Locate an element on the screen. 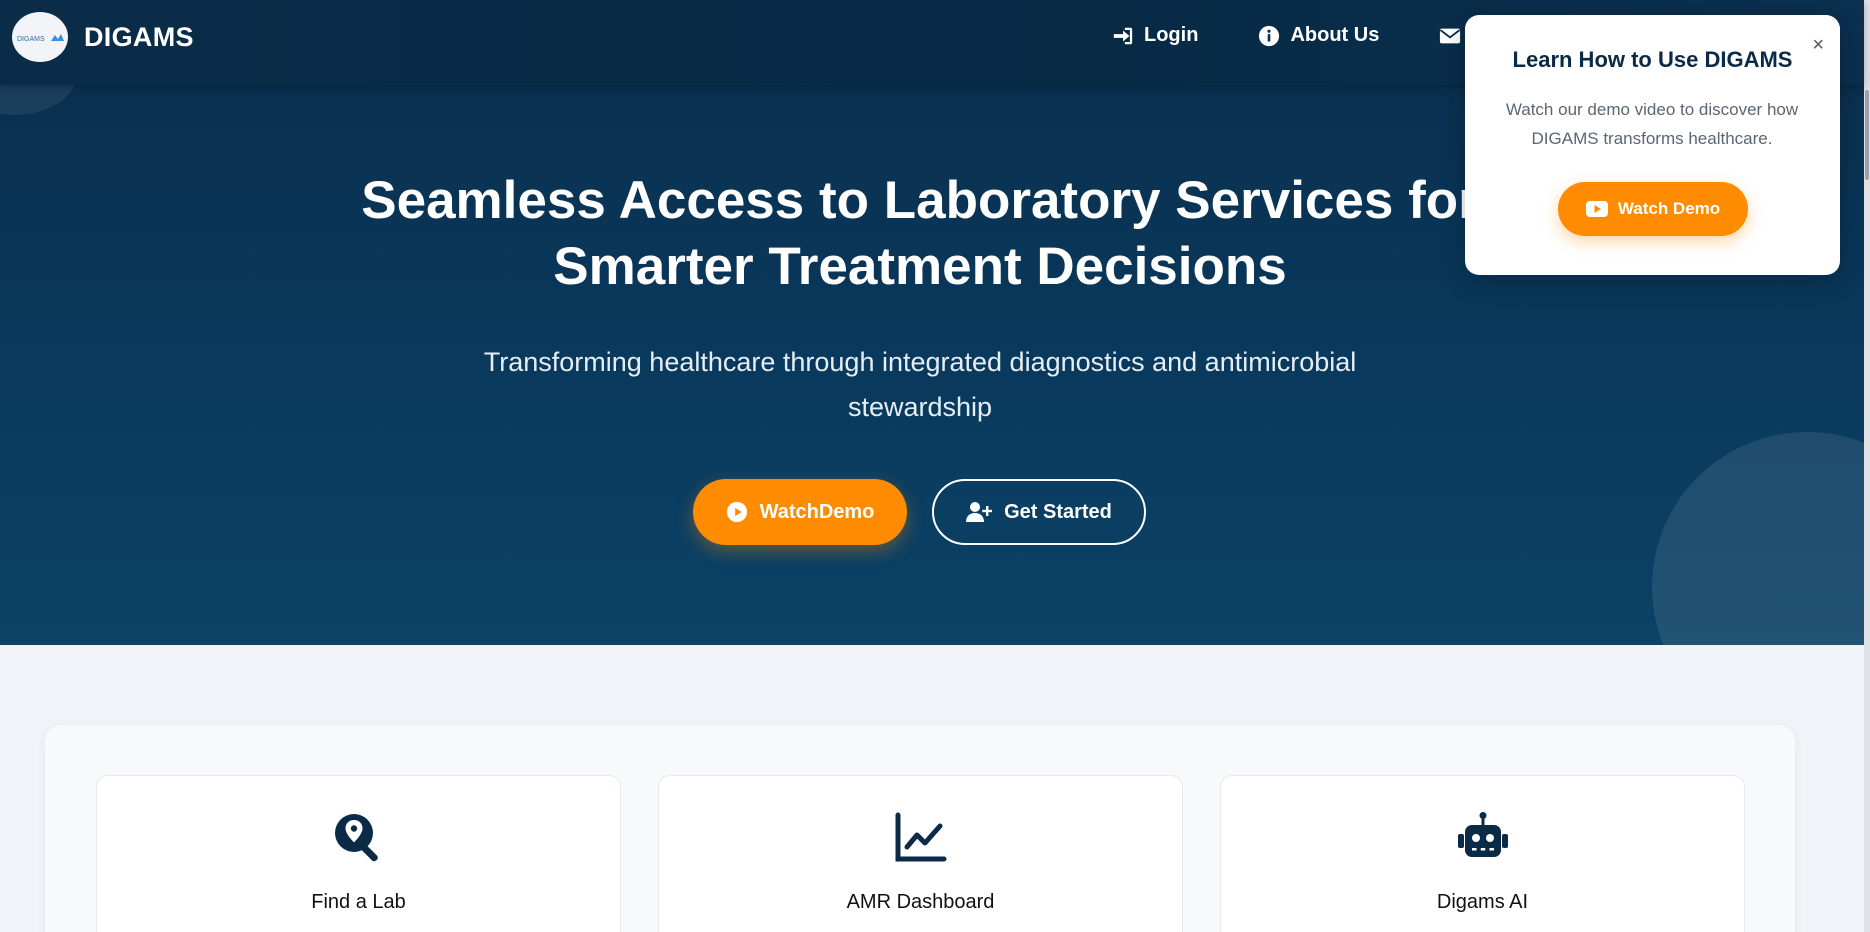  decorative-circle is located at coordinates (1758, 538).